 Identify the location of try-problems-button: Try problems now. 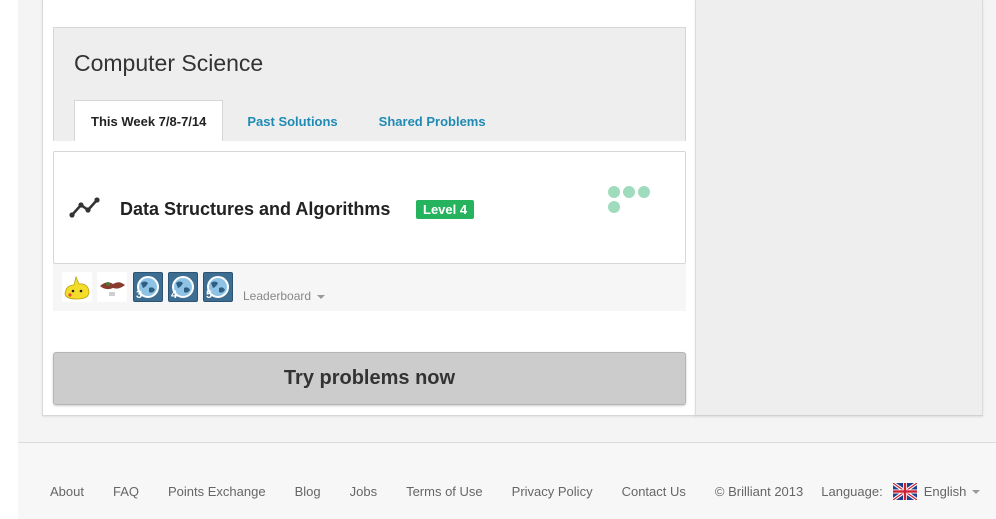
(369, 378).